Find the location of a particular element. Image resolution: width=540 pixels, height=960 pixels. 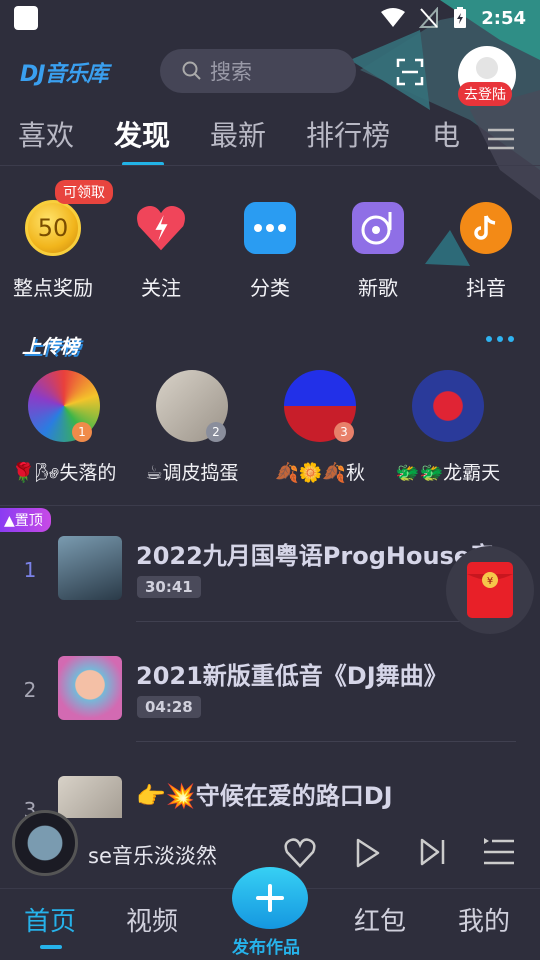

tab-discover: 发现 is located at coordinates (142, 134).